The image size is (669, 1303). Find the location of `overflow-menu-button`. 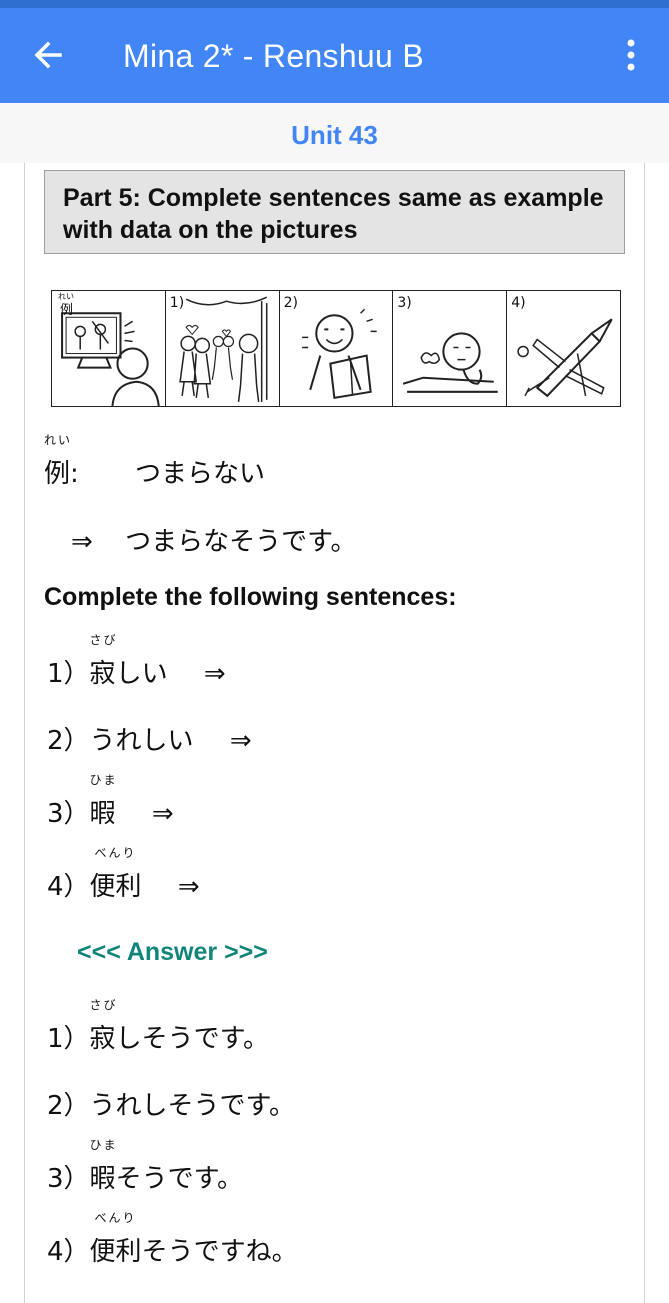

overflow-menu-button is located at coordinates (631, 56).